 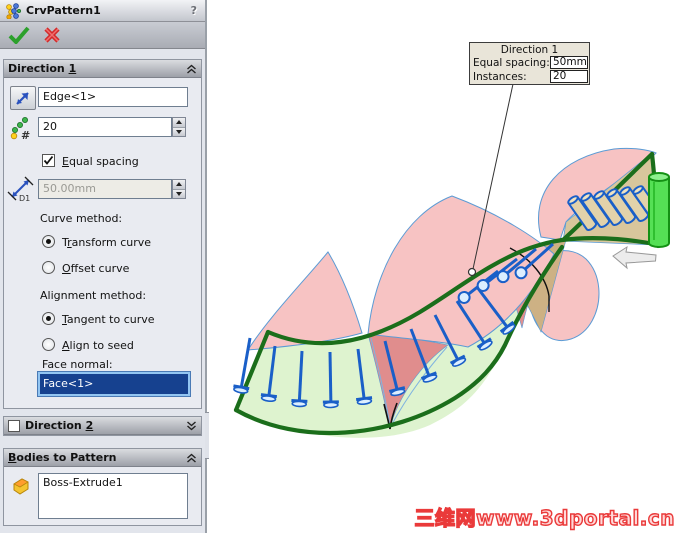 I want to click on spacing-value-input: 50.00mm, so click(x=105, y=189).